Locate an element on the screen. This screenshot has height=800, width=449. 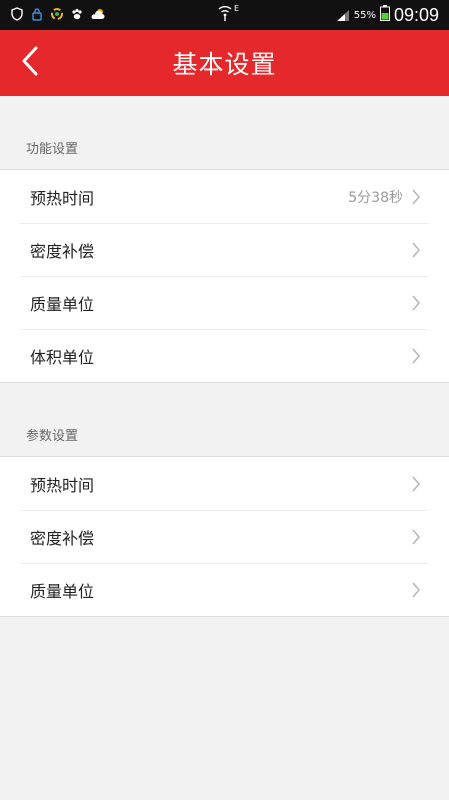
app-header: 基本设置 is located at coordinates (224, 63).